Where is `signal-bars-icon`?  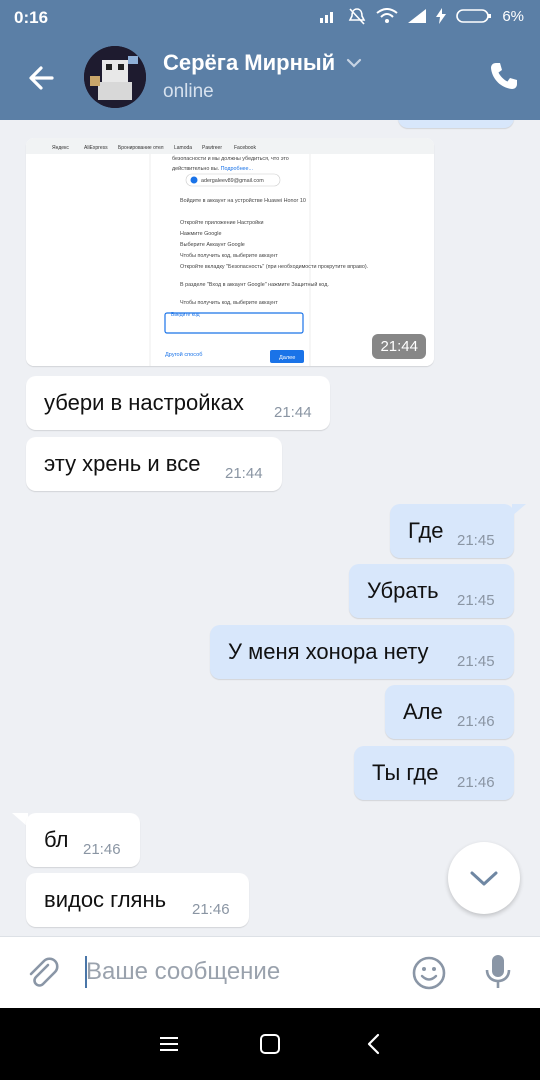
signal-bars-icon is located at coordinates (327, 17).